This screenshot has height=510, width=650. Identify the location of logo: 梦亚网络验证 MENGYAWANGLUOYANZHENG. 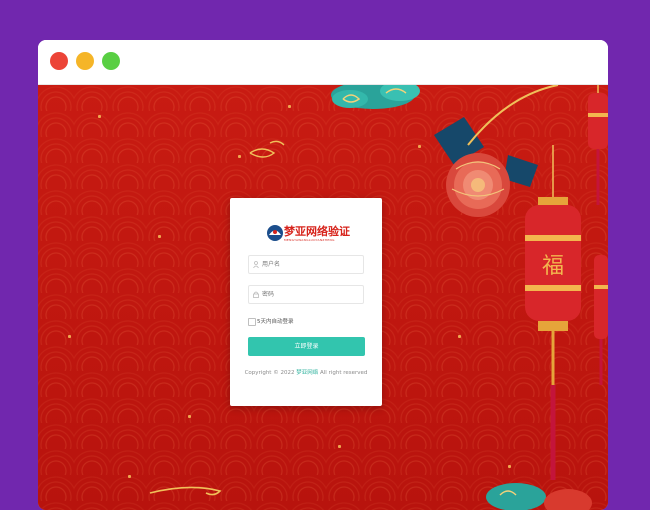
(311, 234).